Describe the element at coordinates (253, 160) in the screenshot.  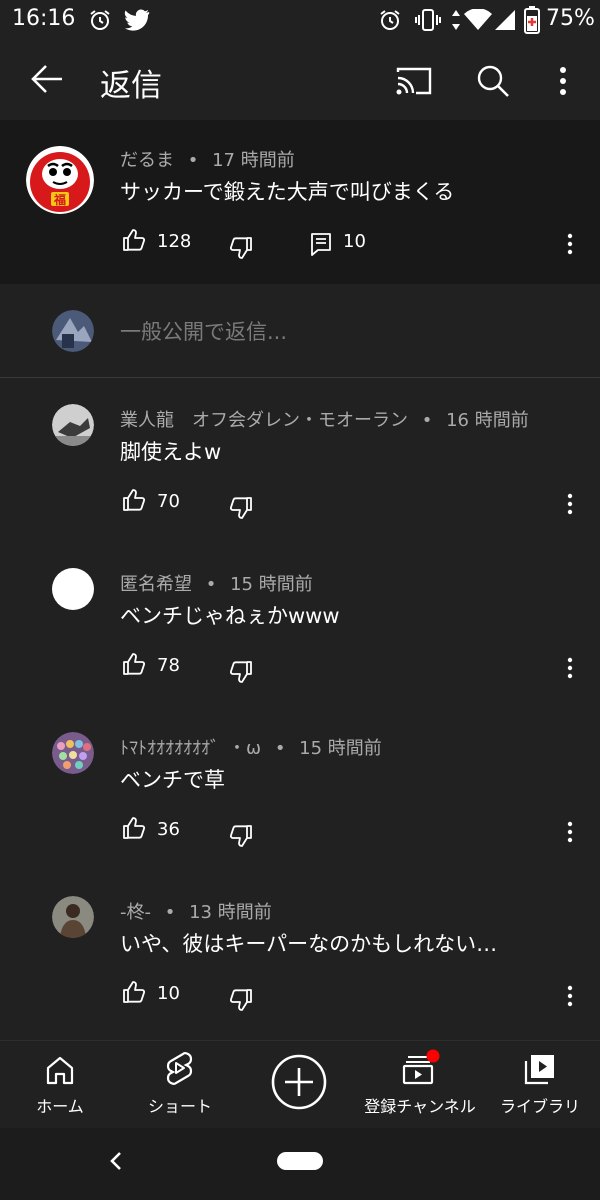
I see `comment-age: 17 時間前` at that location.